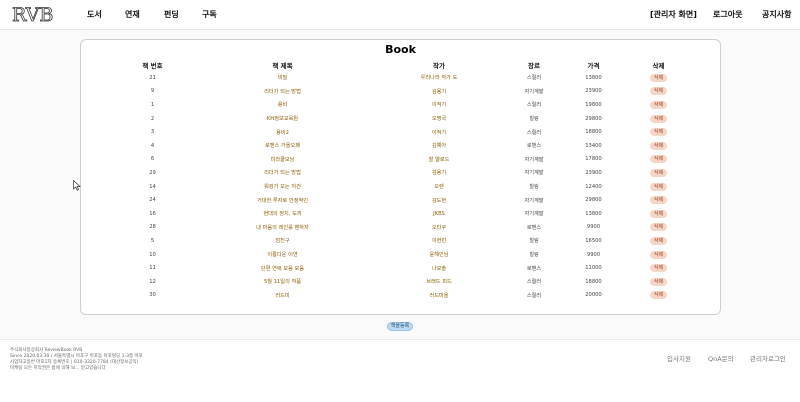 Image resolution: width=800 pixels, height=402 pixels. I want to click on book-no-cell: 3, so click(152, 132).